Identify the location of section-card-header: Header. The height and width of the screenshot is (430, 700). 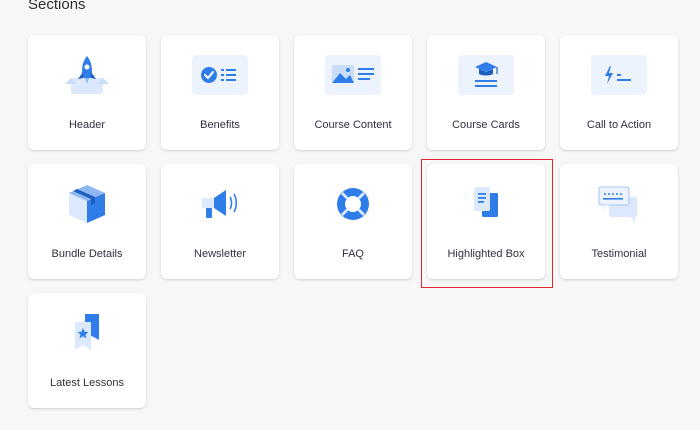
(87, 92).